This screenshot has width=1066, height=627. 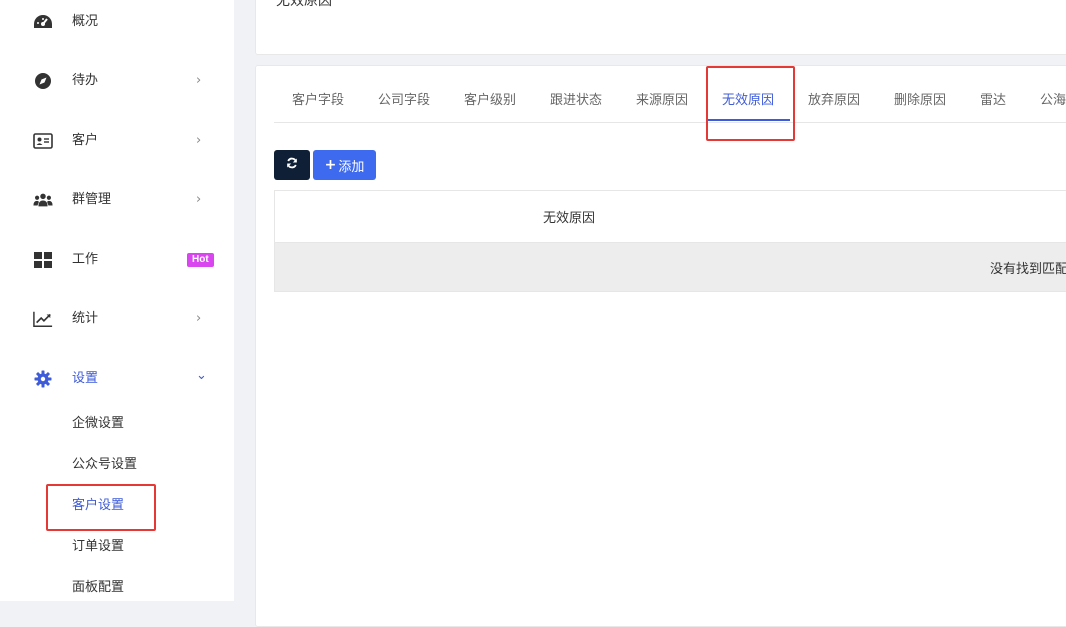 I want to click on top-card: 无效原因, so click(x=660, y=27).